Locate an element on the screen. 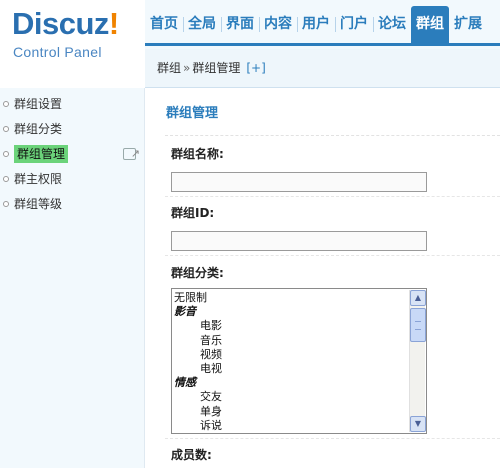 Image resolution: width=500 pixels, height=468 pixels. category-option: 音乐 is located at coordinates (291, 341).